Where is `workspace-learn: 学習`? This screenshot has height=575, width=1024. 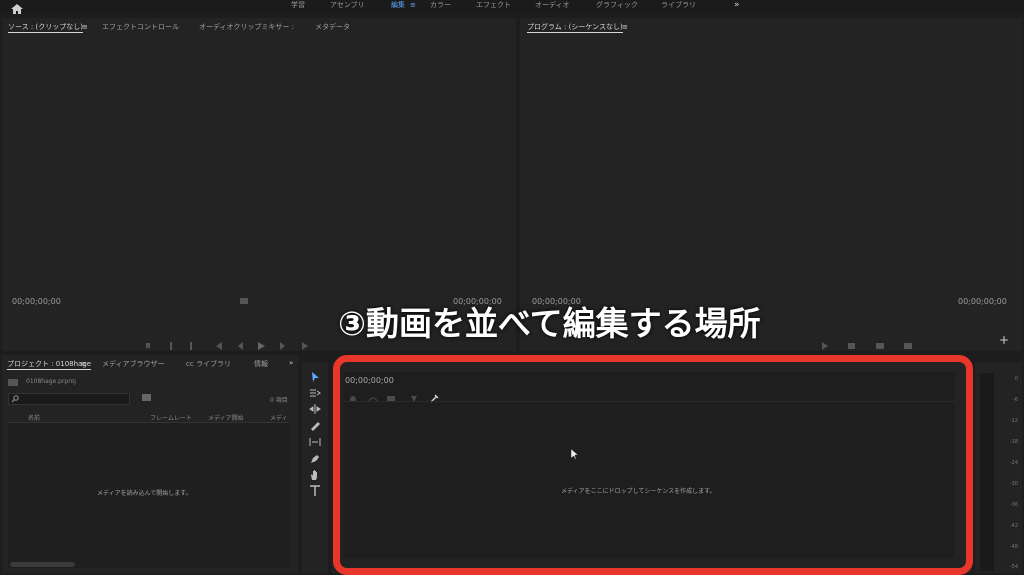 workspace-learn: 学習 is located at coordinates (298, 5).